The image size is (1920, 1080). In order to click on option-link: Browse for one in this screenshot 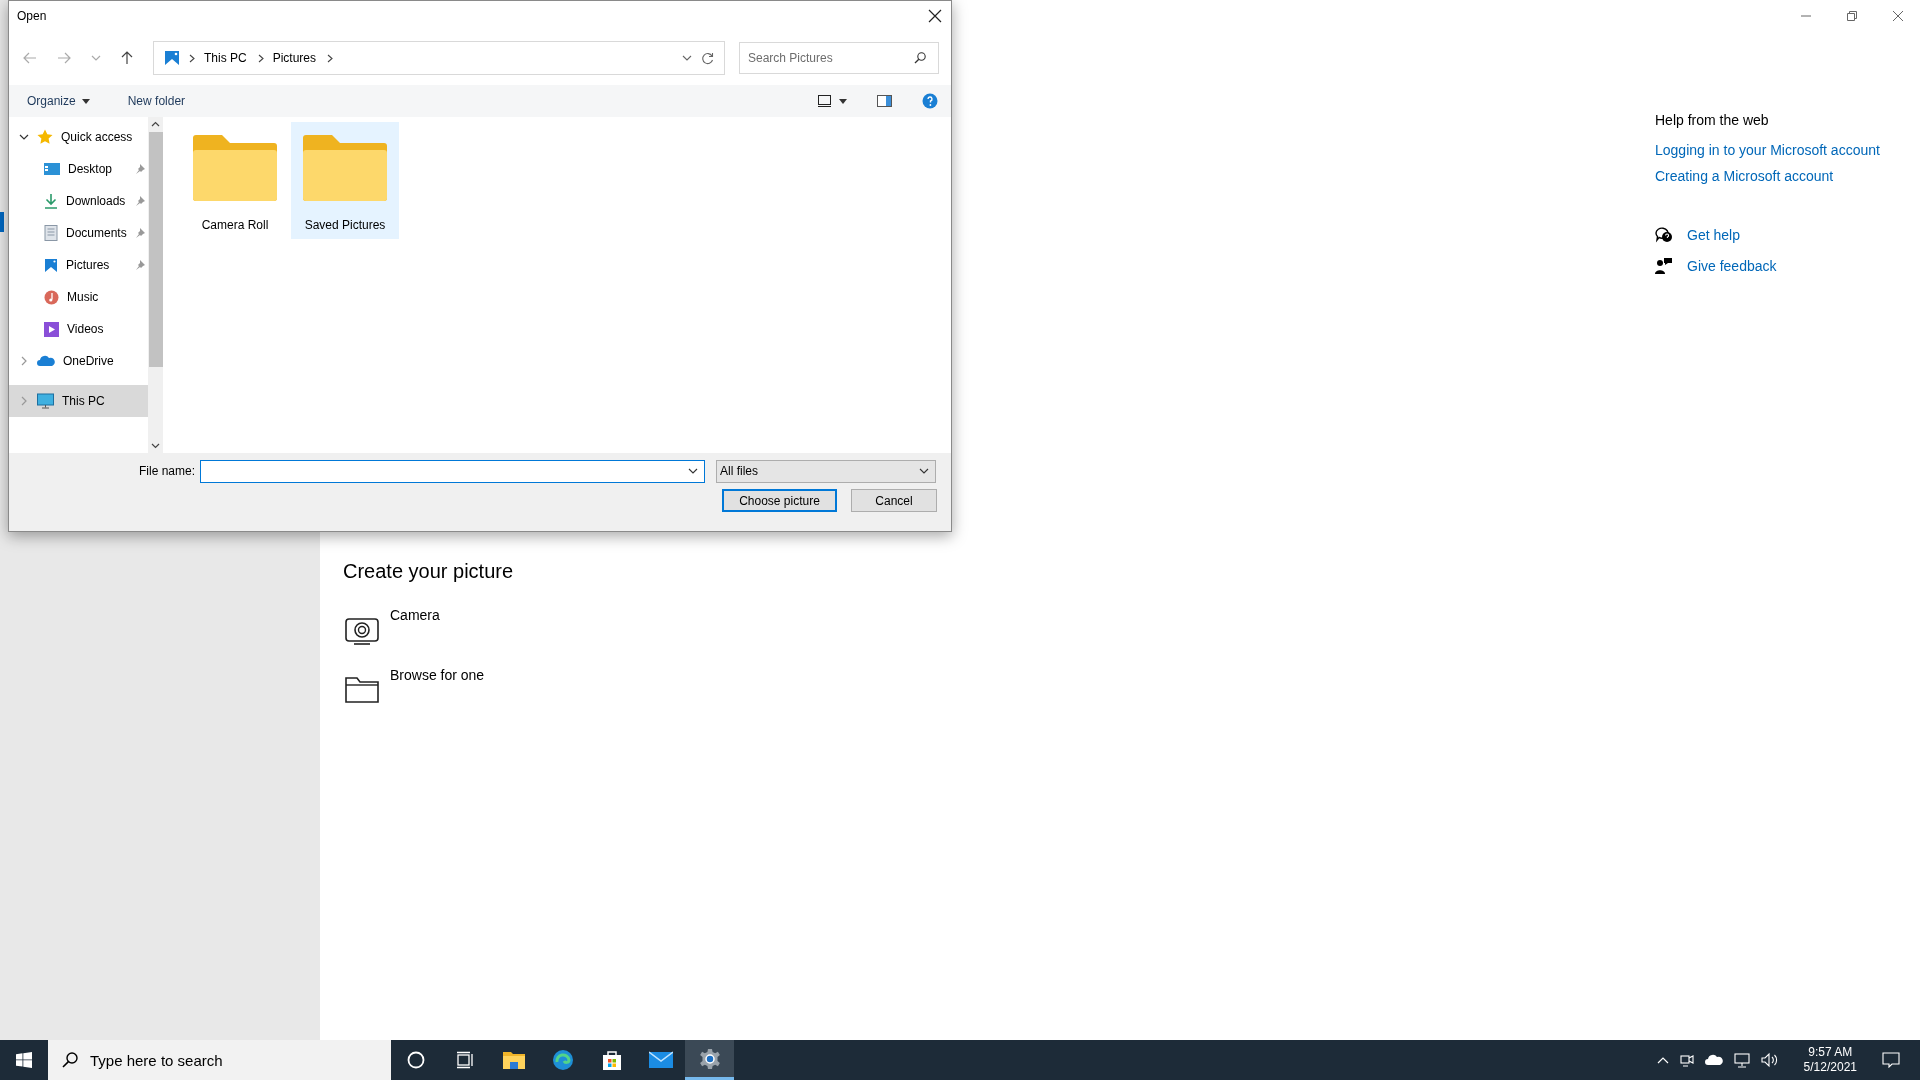, I will do `click(437, 675)`.